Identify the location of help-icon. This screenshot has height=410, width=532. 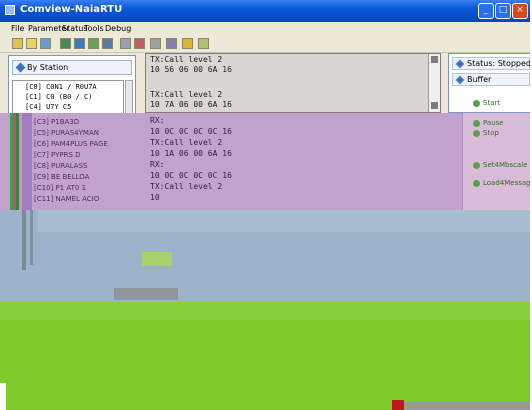
(203, 43).